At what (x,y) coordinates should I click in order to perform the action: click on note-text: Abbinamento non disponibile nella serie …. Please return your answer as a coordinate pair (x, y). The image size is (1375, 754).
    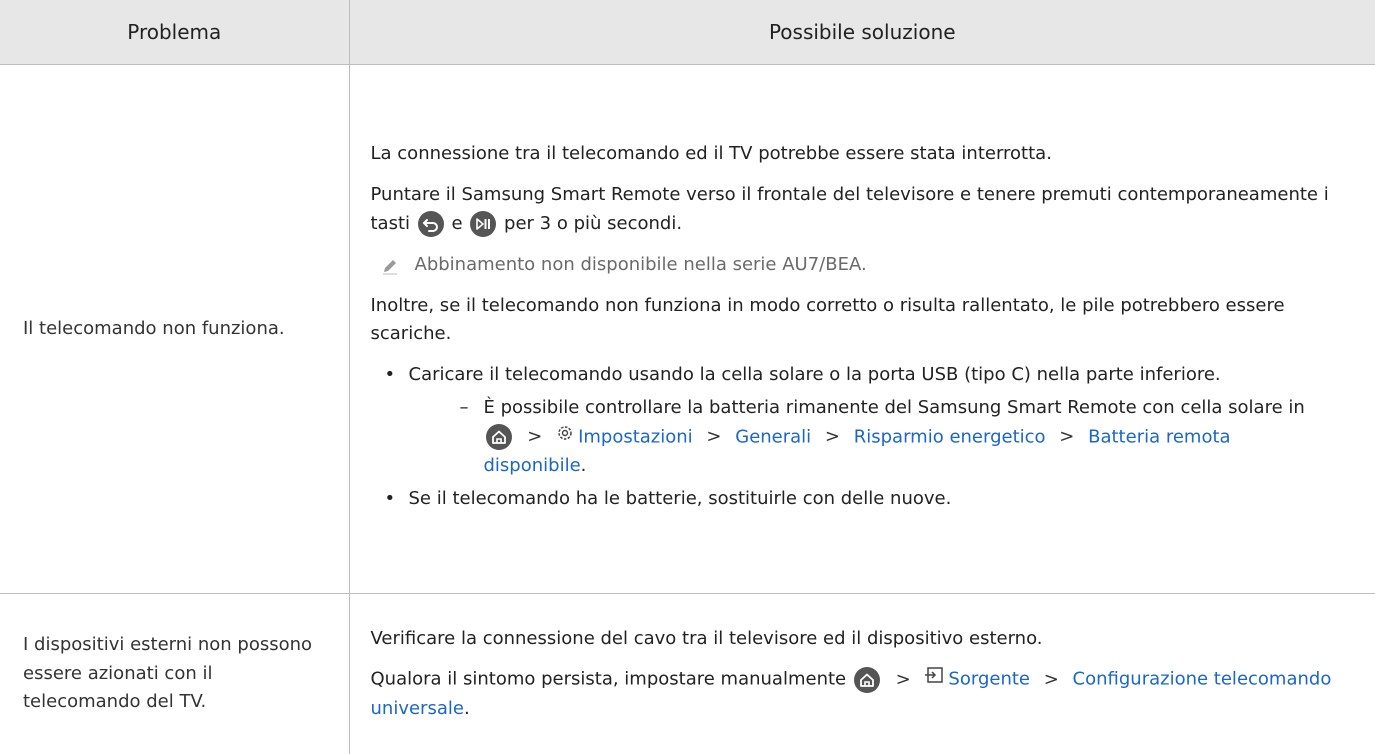
    Looking at the image, I should click on (640, 264).